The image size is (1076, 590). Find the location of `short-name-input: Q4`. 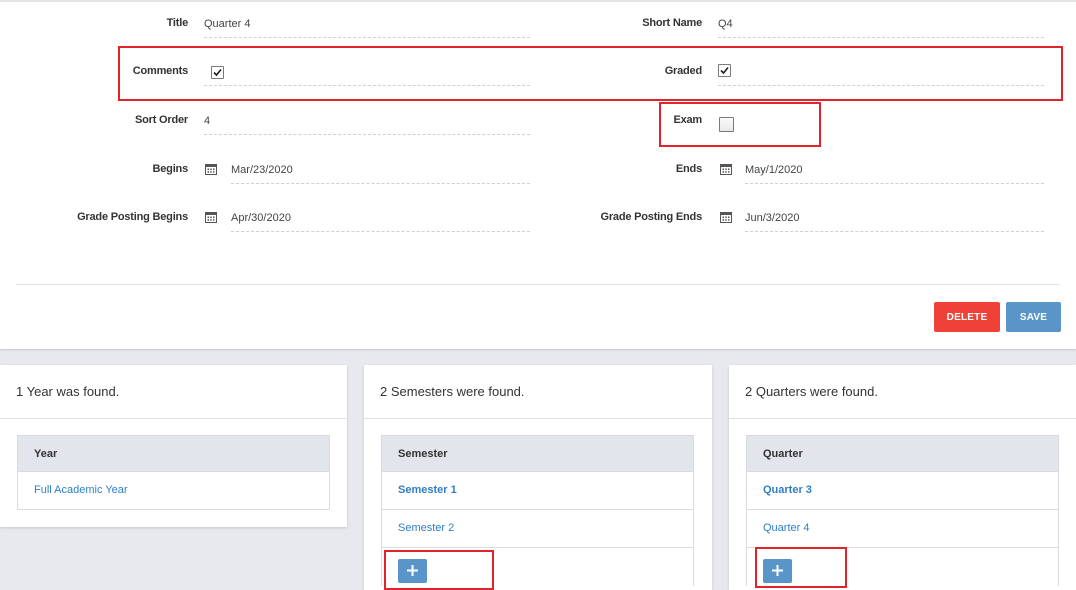

short-name-input: Q4 is located at coordinates (881, 27).